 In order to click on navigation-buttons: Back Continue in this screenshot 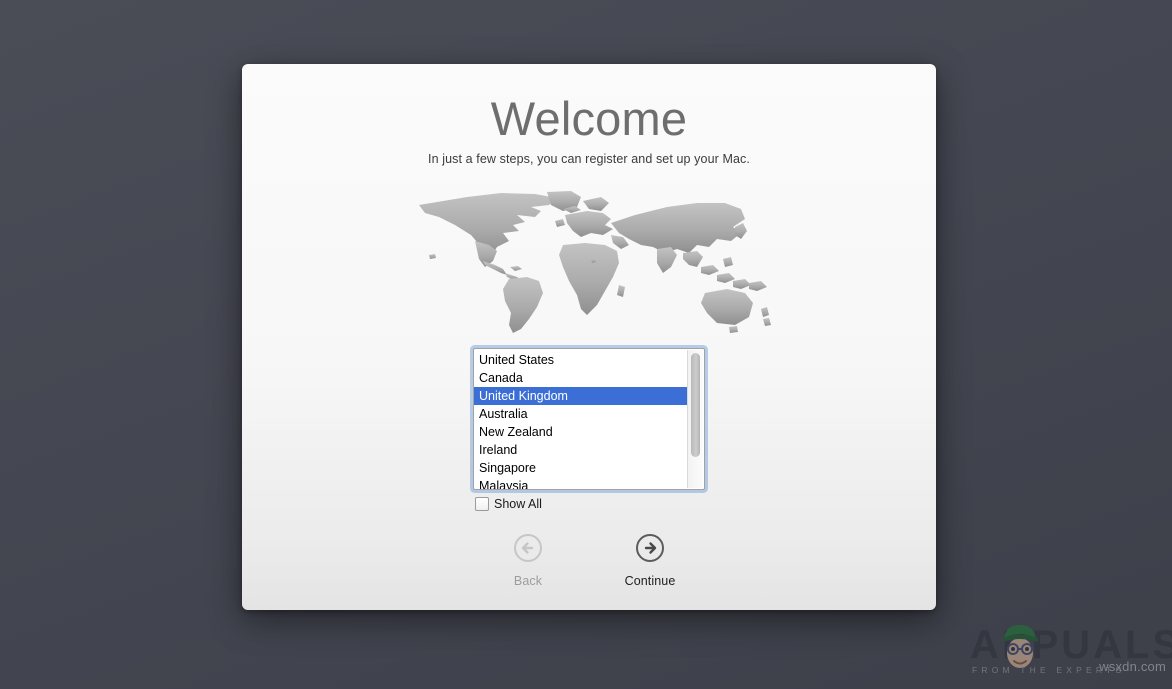, I will do `click(589, 560)`.